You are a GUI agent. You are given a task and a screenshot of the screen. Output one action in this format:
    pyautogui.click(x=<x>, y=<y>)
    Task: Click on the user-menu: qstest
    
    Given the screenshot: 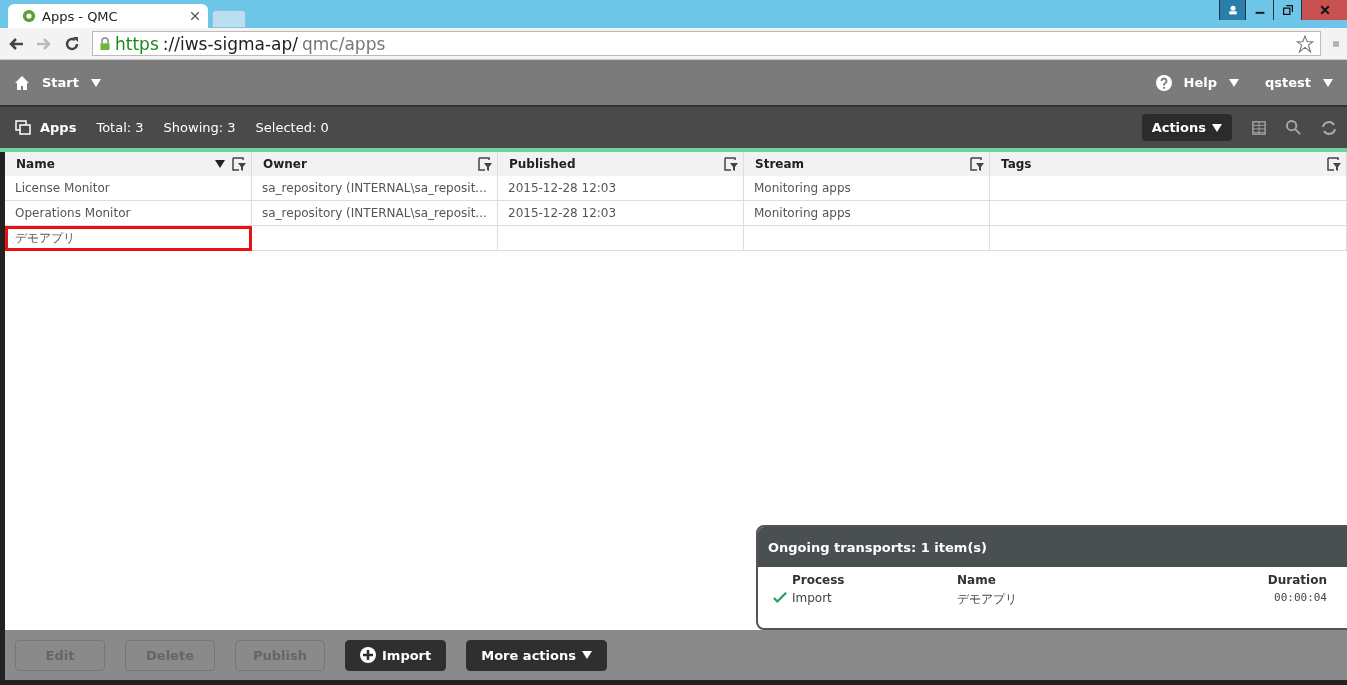 What is the action you would take?
    pyautogui.click(x=1287, y=82)
    